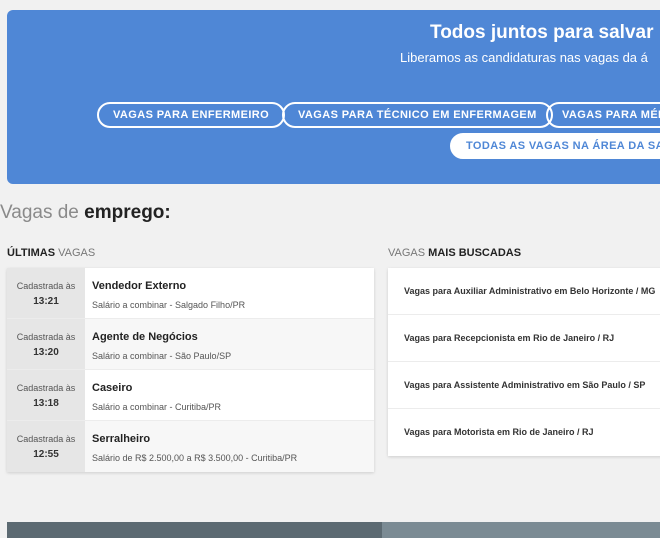 The width and height of the screenshot is (660, 538). I want to click on latest-heading-bold: ÚLTIMAS, so click(31, 253).